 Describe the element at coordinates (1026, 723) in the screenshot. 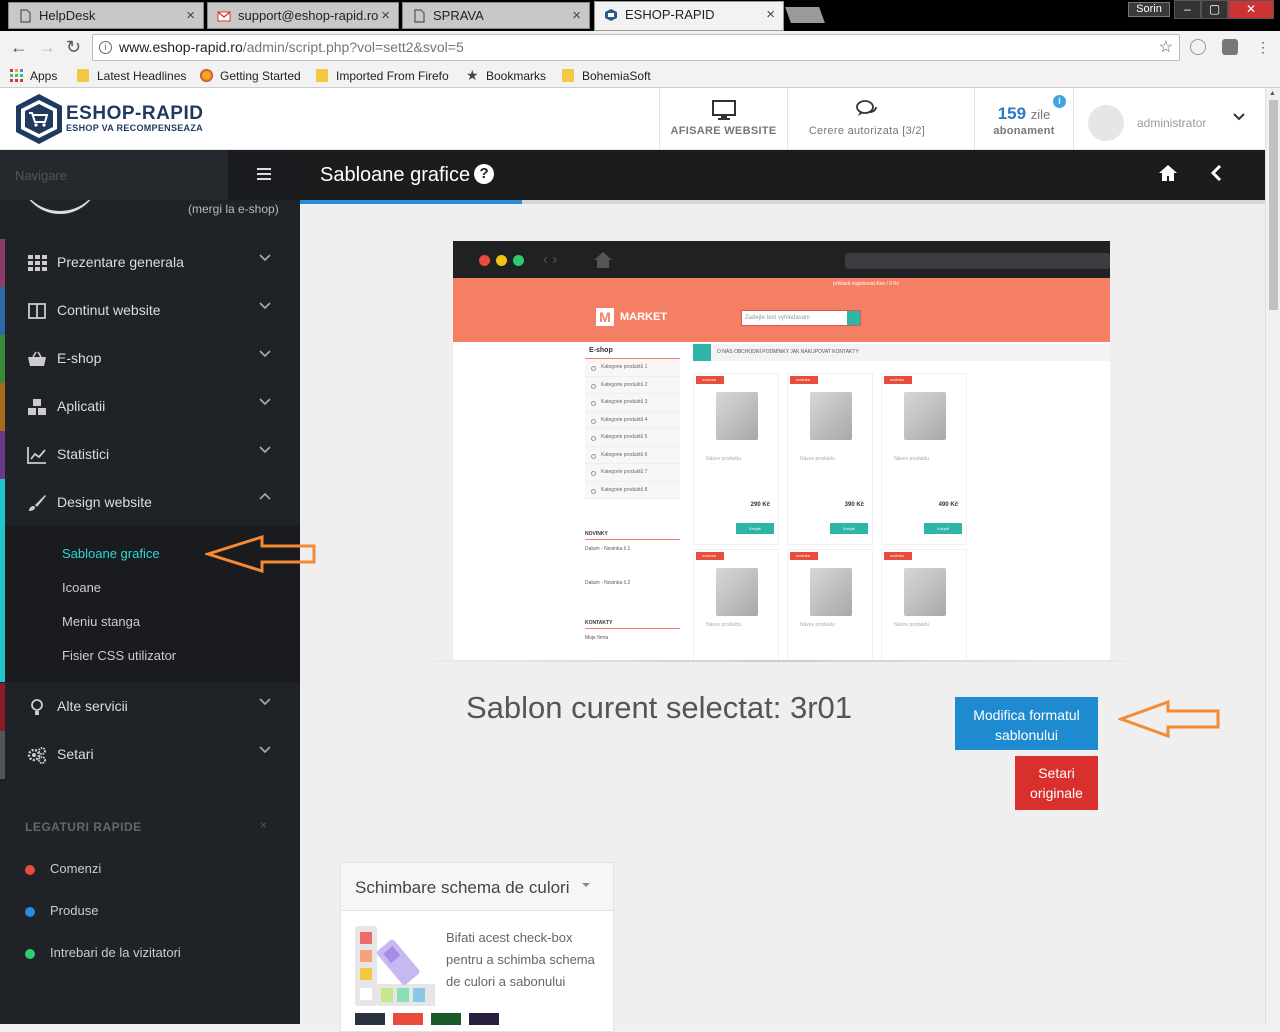

I see `modify-template-button: Modifica formatul sablonului` at that location.